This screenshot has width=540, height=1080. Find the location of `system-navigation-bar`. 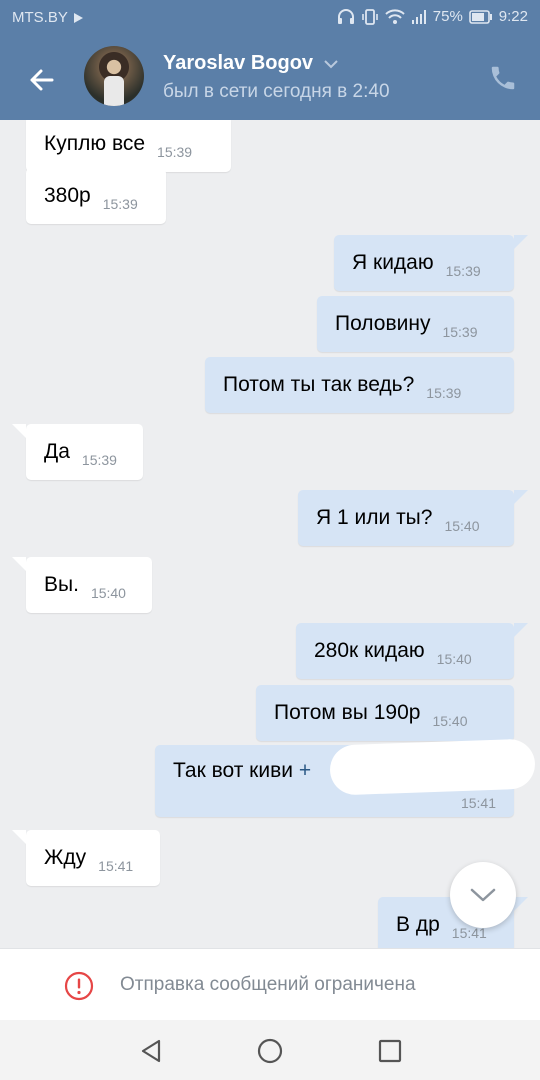

system-navigation-bar is located at coordinates (270, 1050).